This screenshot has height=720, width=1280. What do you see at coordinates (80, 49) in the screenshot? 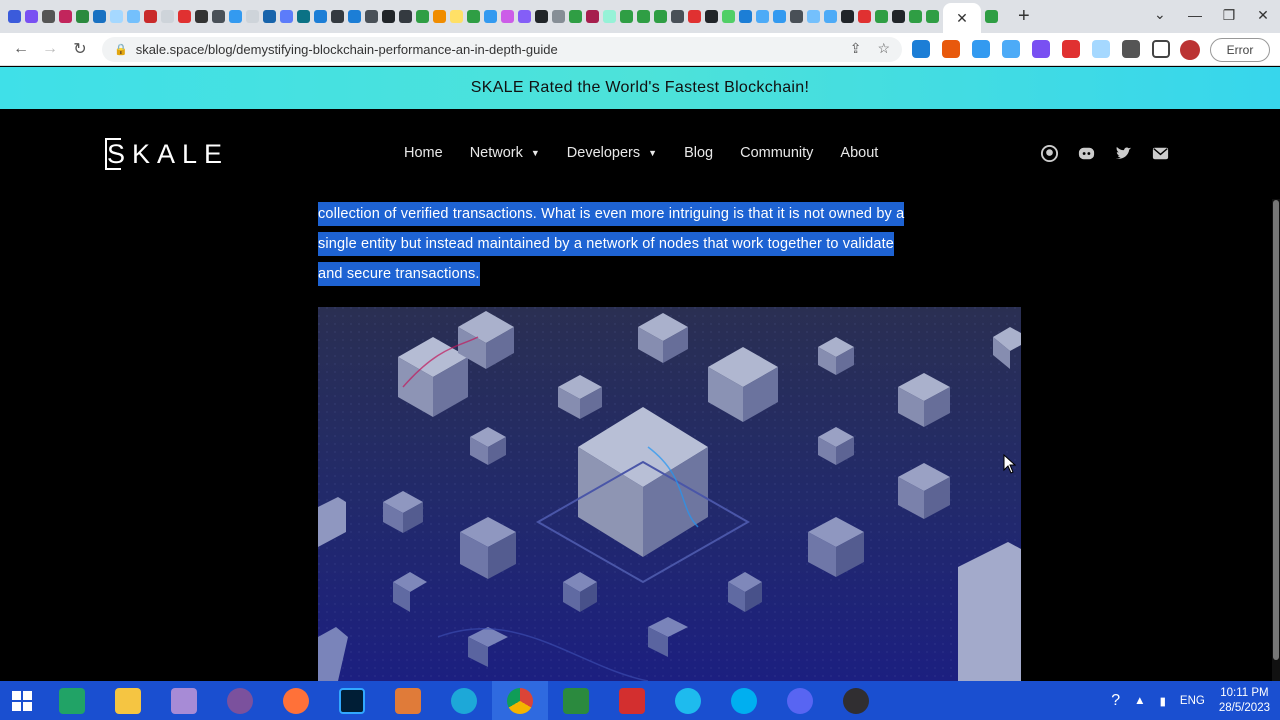
I see `reload-icon: ↻` at bounding box center [80, 49].